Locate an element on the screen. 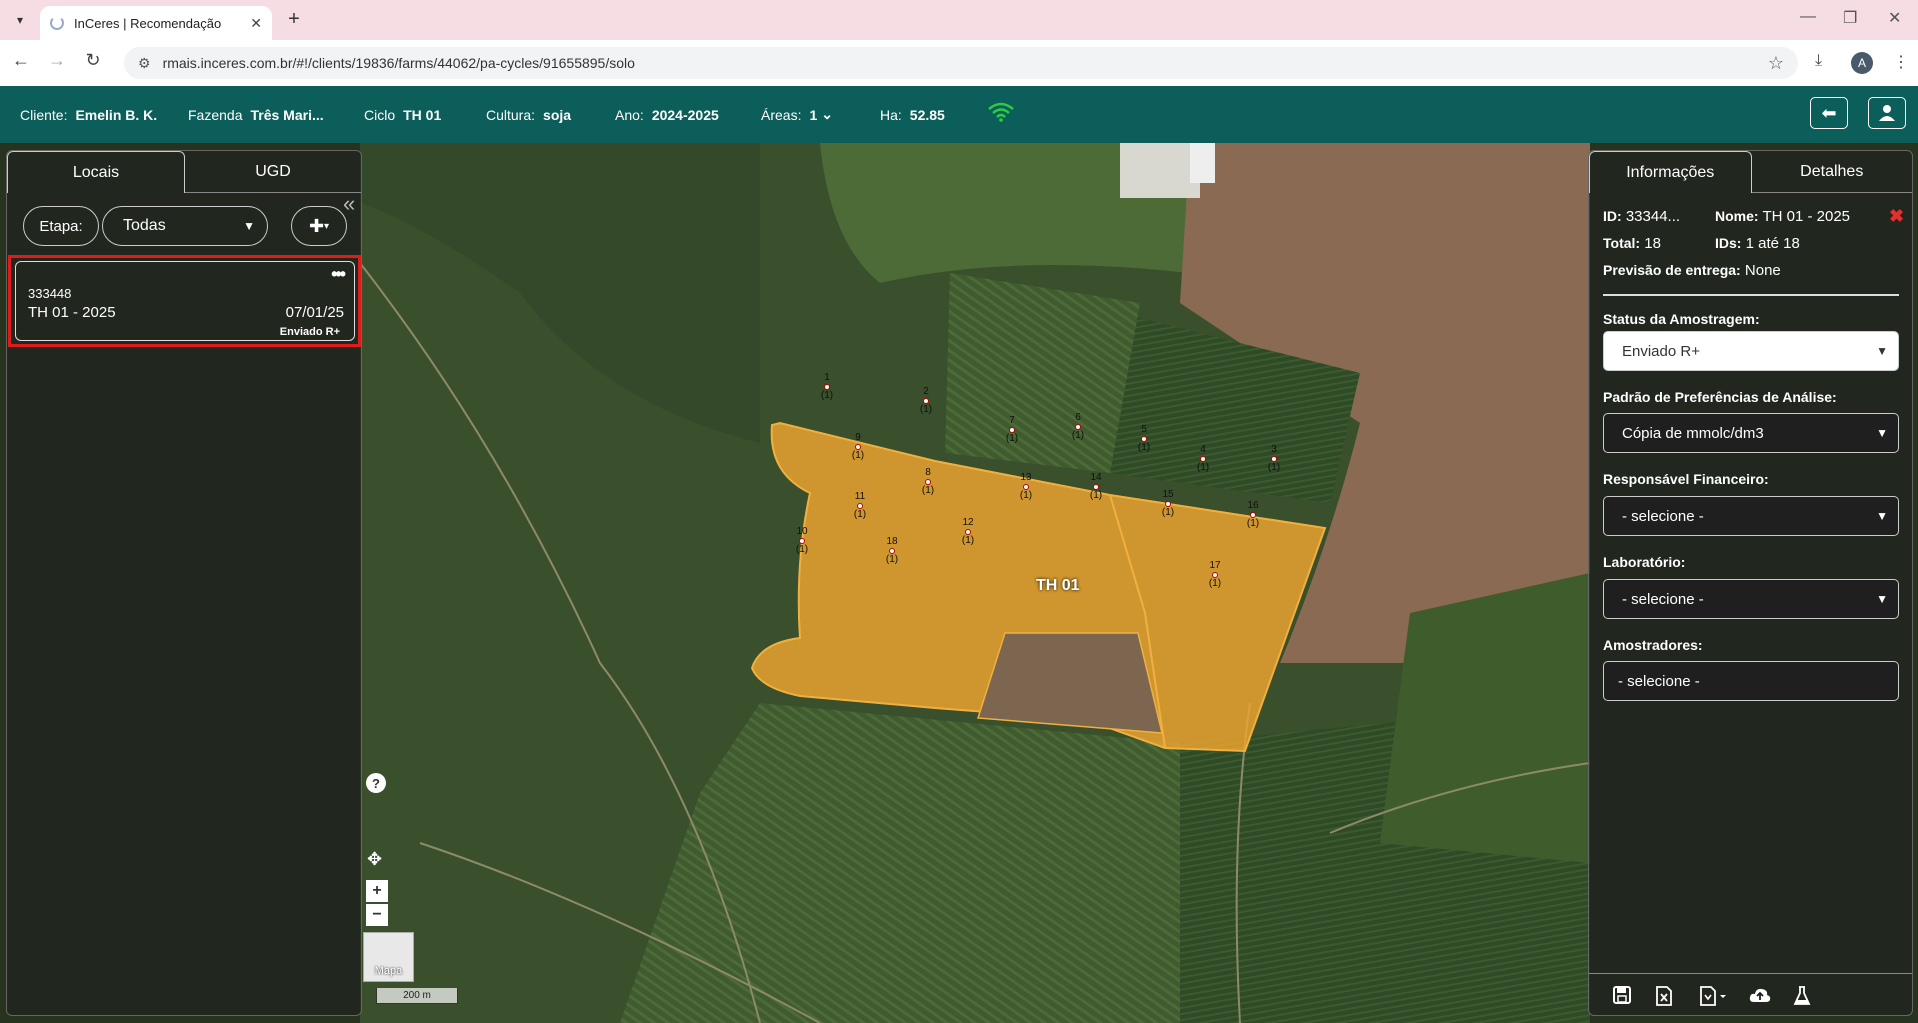 The width and height of the screenshot is (1918, 1023). crumb-areas: Áreas: 1 ⌄ is located at coordinates (797, 114).